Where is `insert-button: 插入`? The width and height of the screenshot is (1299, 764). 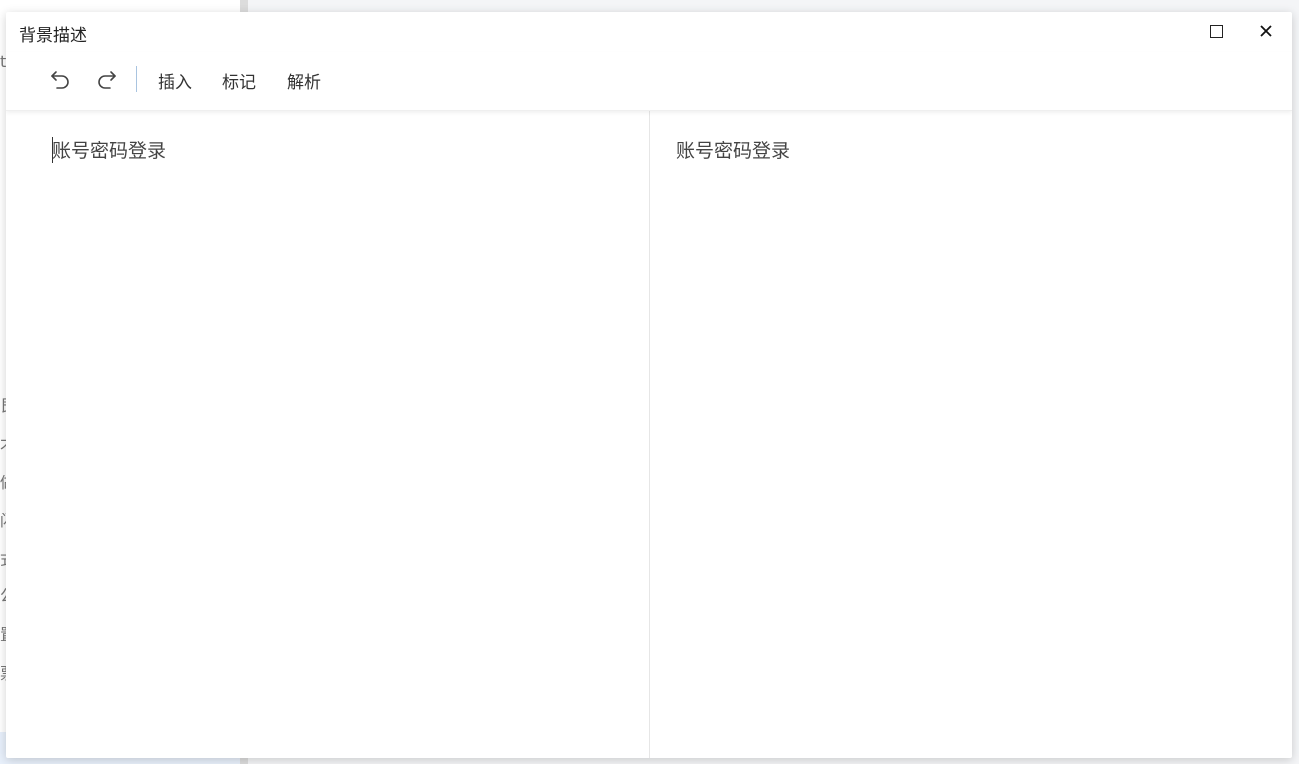
insert-button: 插入 is located at coordinates (175, 80).